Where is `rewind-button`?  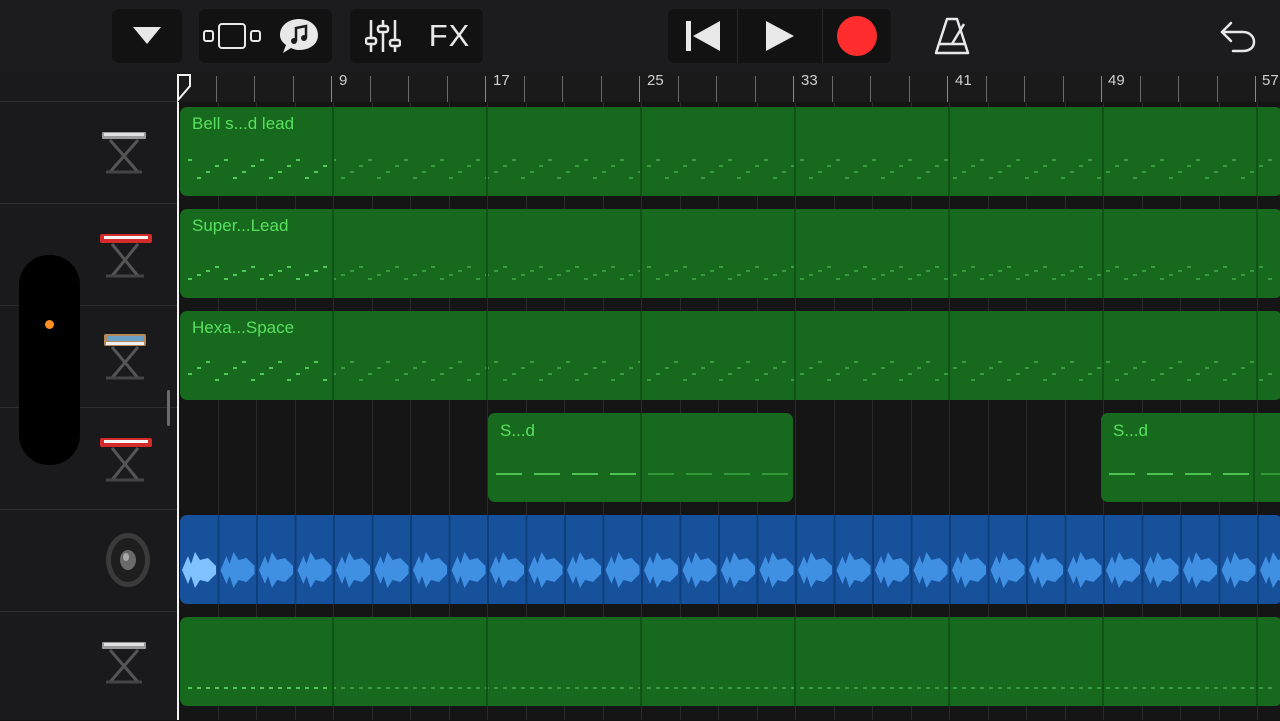
rewind-button is located at coordinates (702, 36).